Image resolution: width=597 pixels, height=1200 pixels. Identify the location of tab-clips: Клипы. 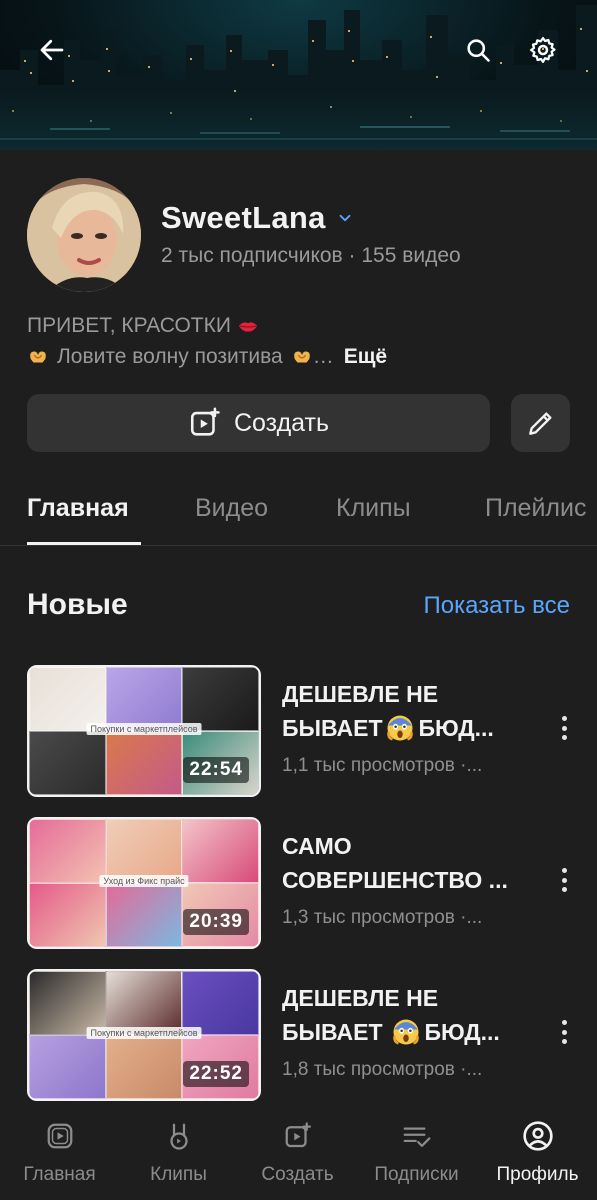
(373, 508).